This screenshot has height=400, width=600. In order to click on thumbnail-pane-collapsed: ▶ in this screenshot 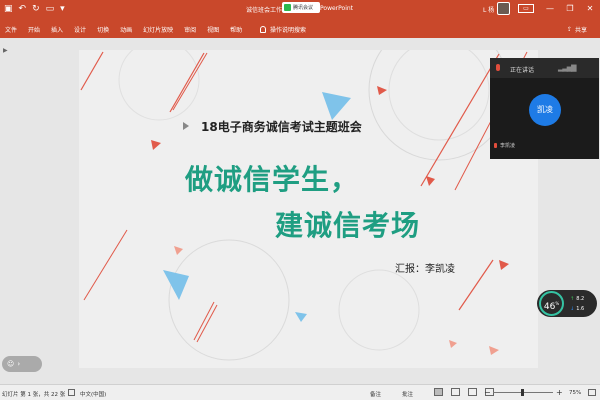, I will do `click(7, 211)`.